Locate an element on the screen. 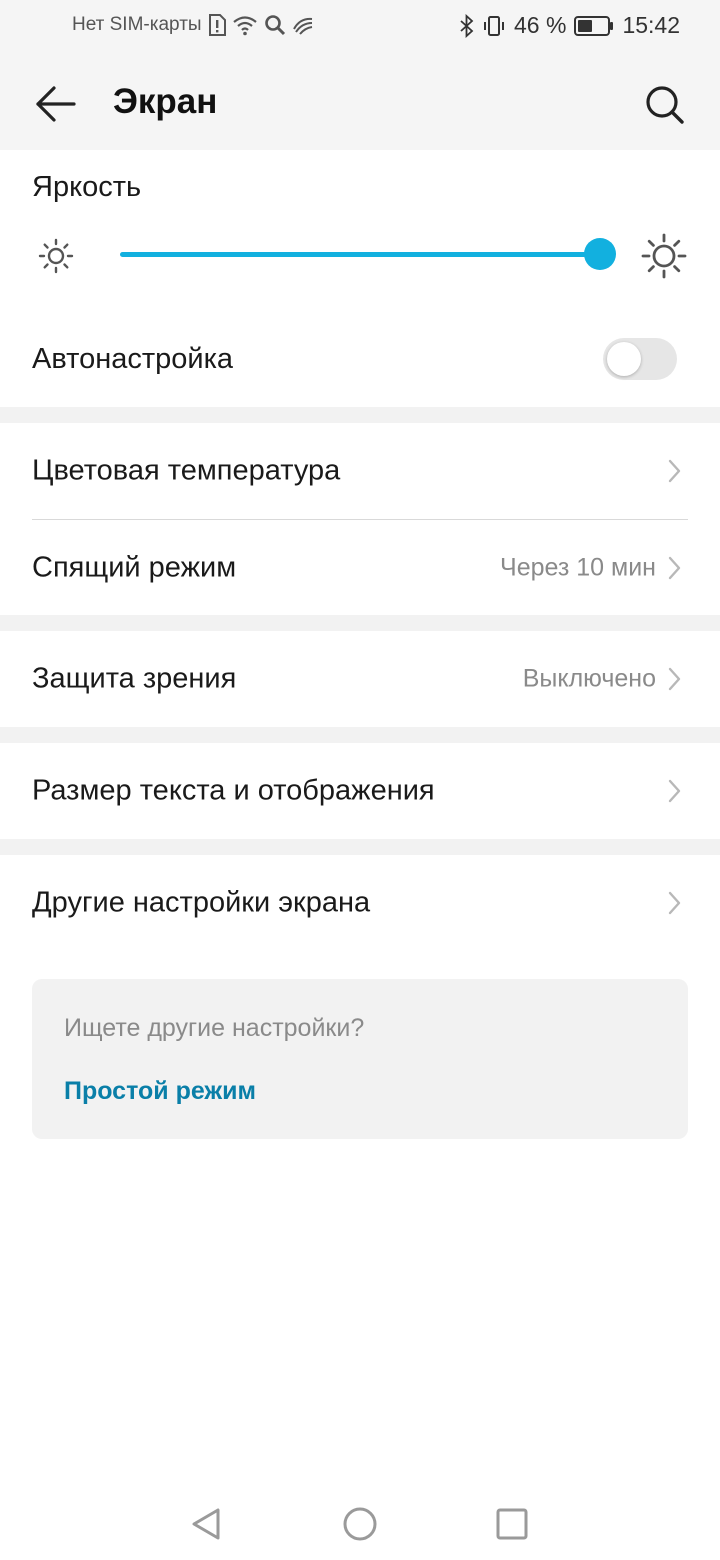  auto-brightness-toggle is located at coordinates (640, 359).